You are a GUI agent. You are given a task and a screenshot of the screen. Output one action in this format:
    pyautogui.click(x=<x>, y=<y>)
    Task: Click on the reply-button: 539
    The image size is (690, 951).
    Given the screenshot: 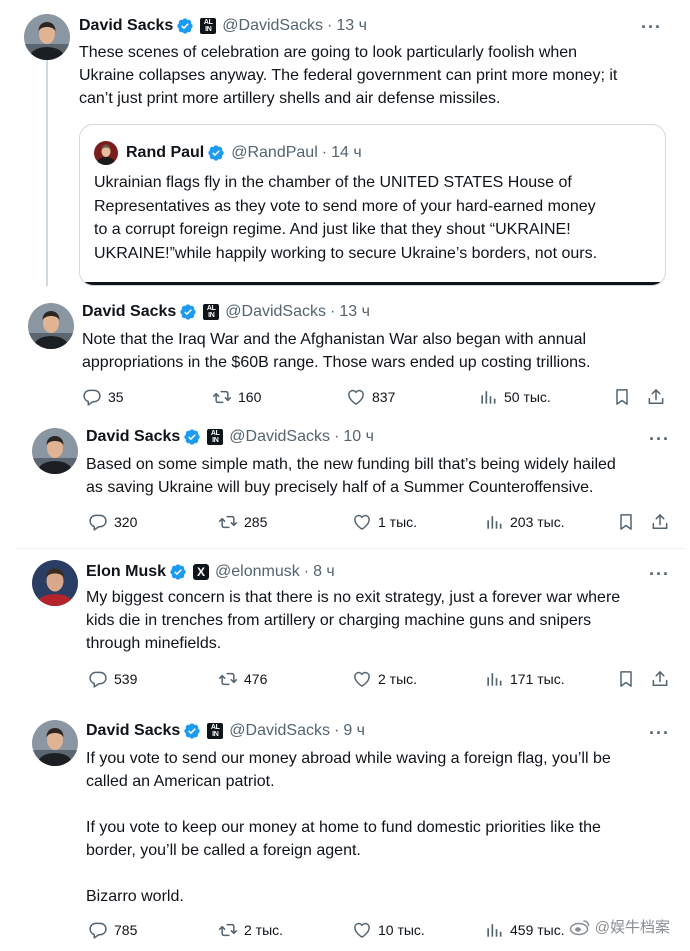 What is the action you would take?
    pyautogui.click(x=112, y=679)
    